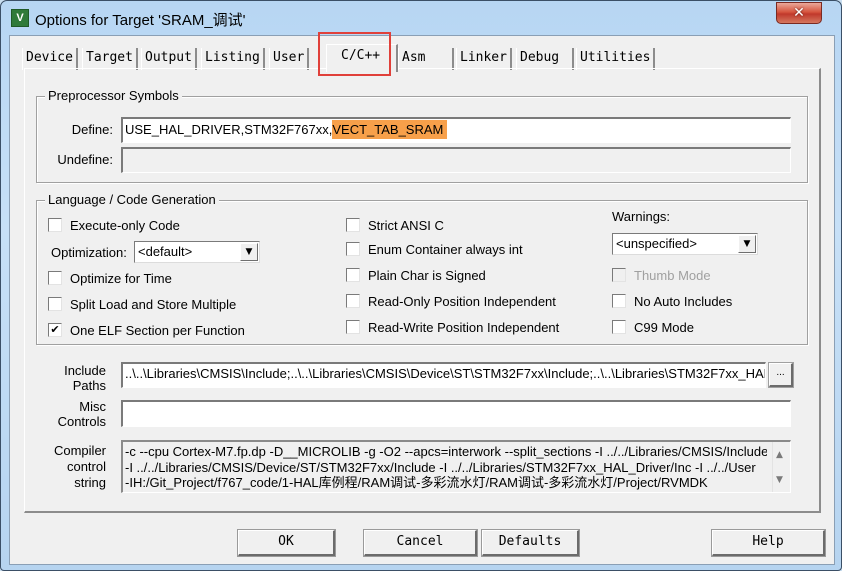 This screenshot has width=842, height=571. I want to click on enum-container-checkbox: Enum Container always int, so click(434, 249).